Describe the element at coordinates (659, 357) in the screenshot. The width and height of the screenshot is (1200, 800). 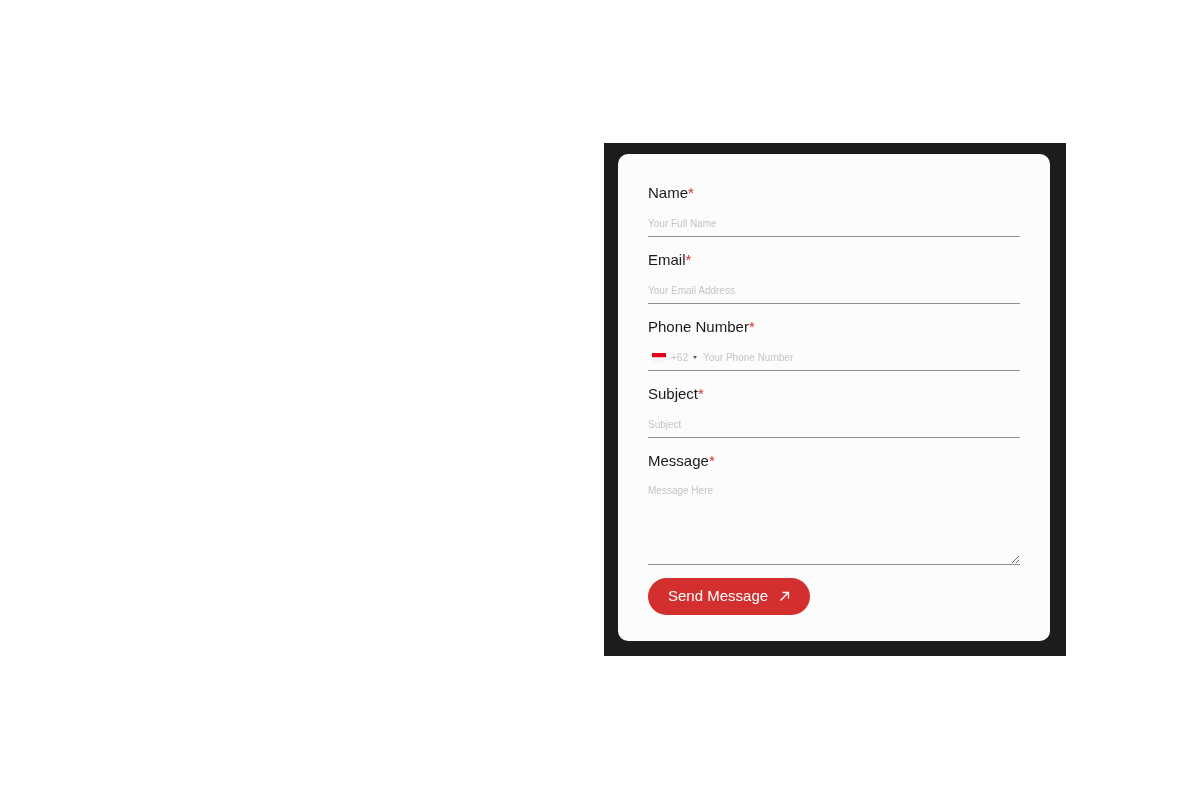
I see `flag-icon` at that location.